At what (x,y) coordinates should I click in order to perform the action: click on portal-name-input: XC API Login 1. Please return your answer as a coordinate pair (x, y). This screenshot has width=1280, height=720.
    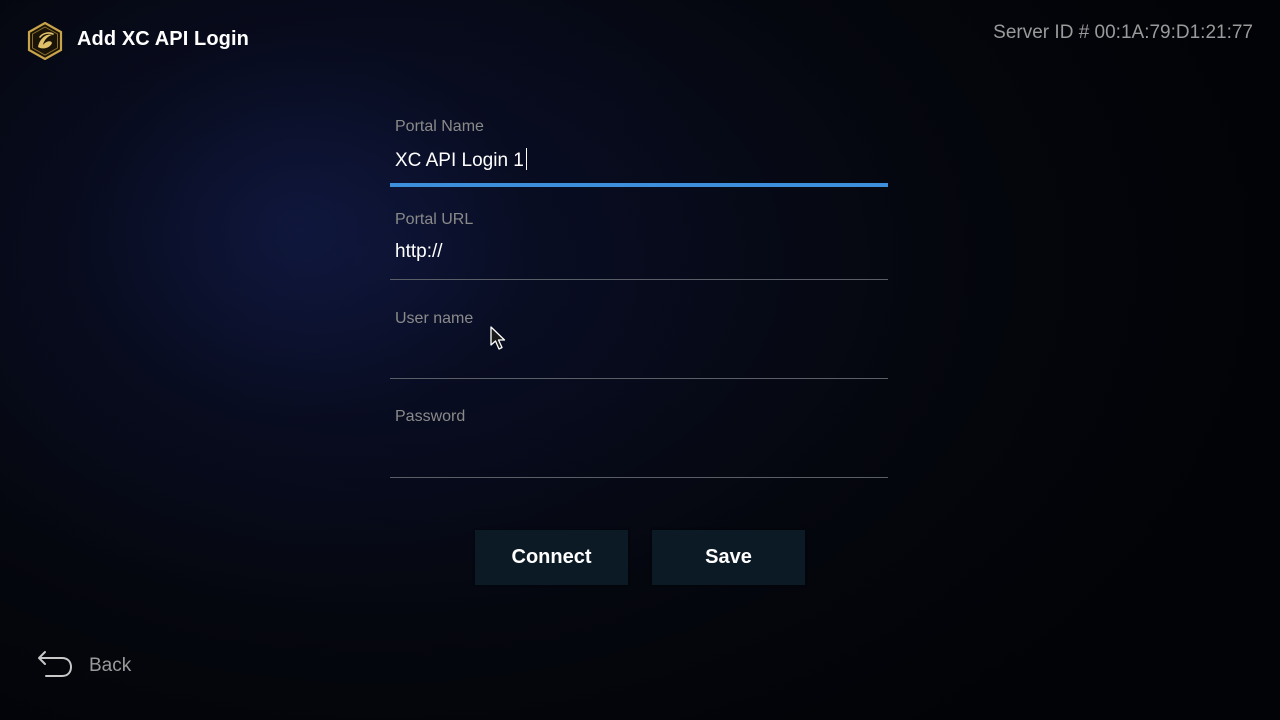
    Looking at the image, I should click on (459, 160).